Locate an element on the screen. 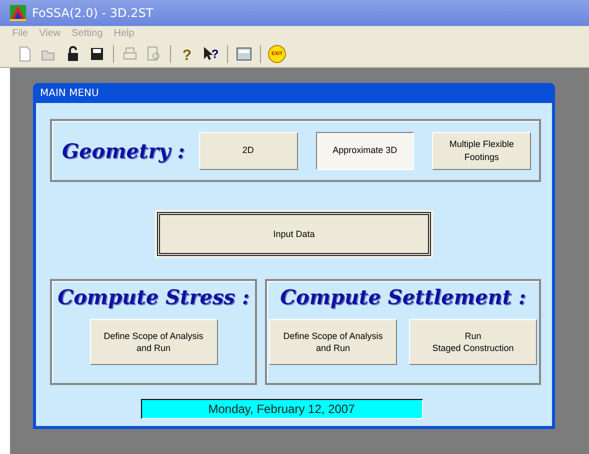 The image size is (589, 454). app-logo-icon is located at coordinates (18, 13).